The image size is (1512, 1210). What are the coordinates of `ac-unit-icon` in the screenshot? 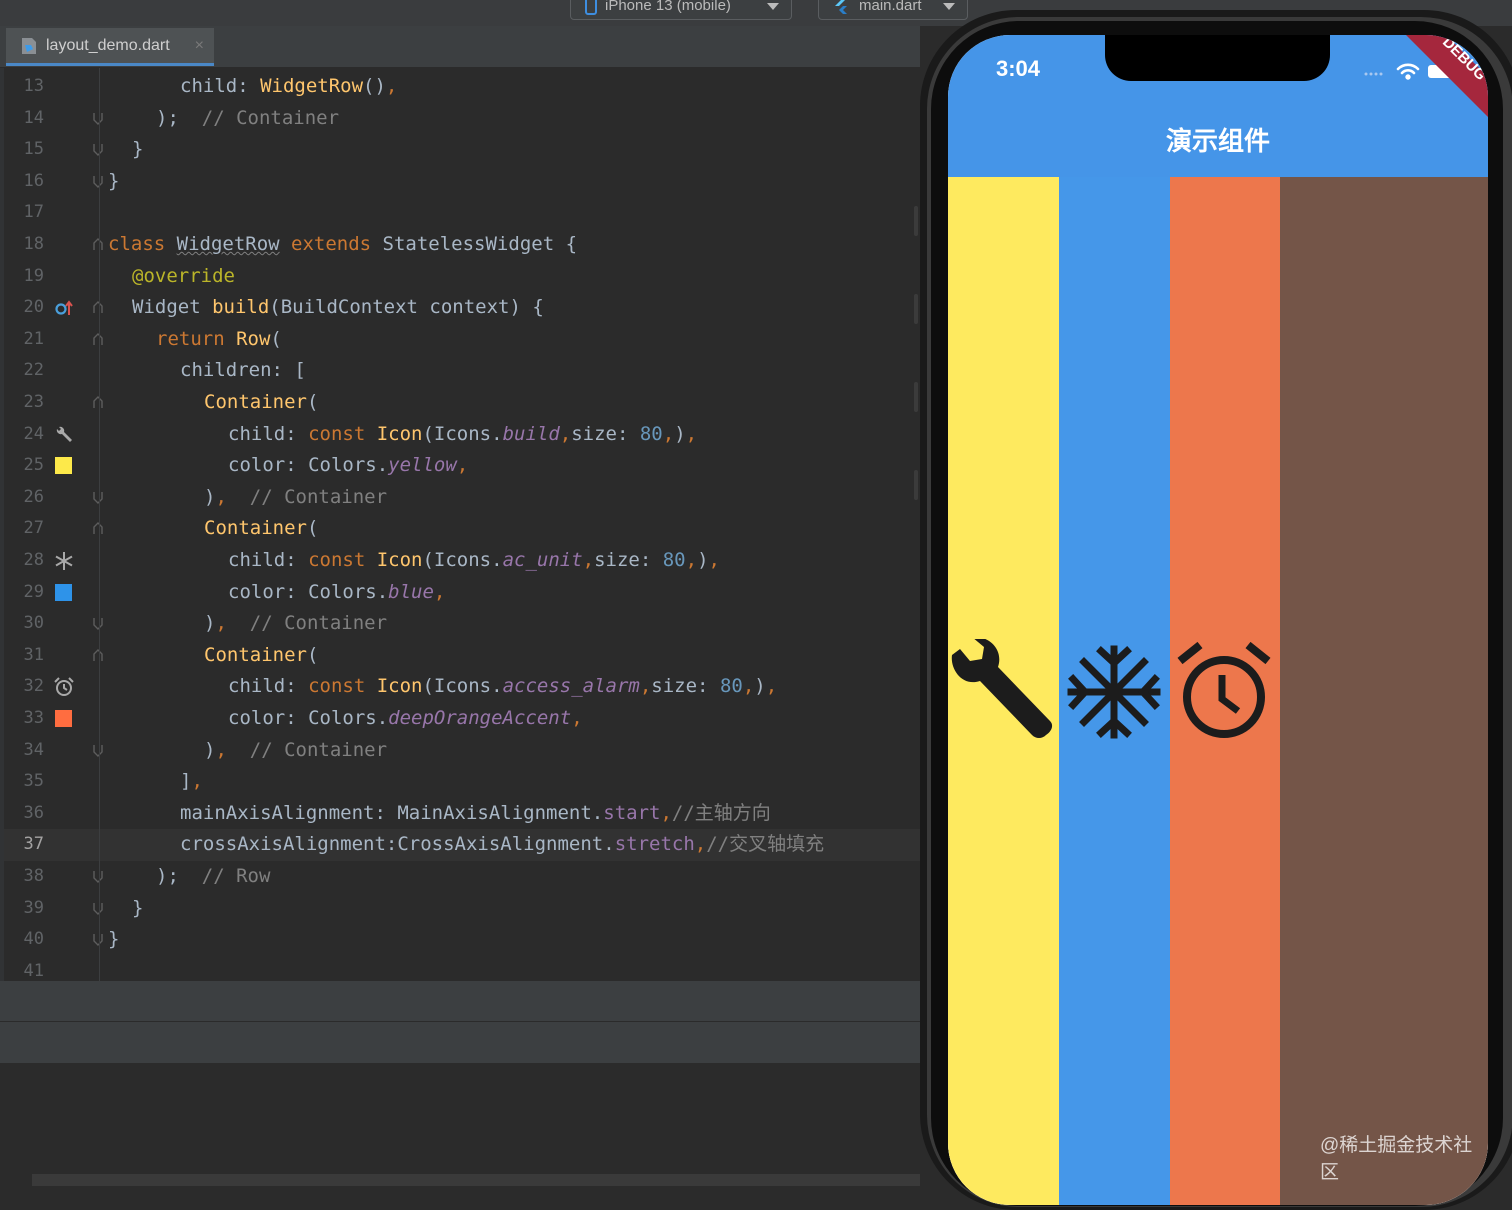 It's located at (1114, 692).